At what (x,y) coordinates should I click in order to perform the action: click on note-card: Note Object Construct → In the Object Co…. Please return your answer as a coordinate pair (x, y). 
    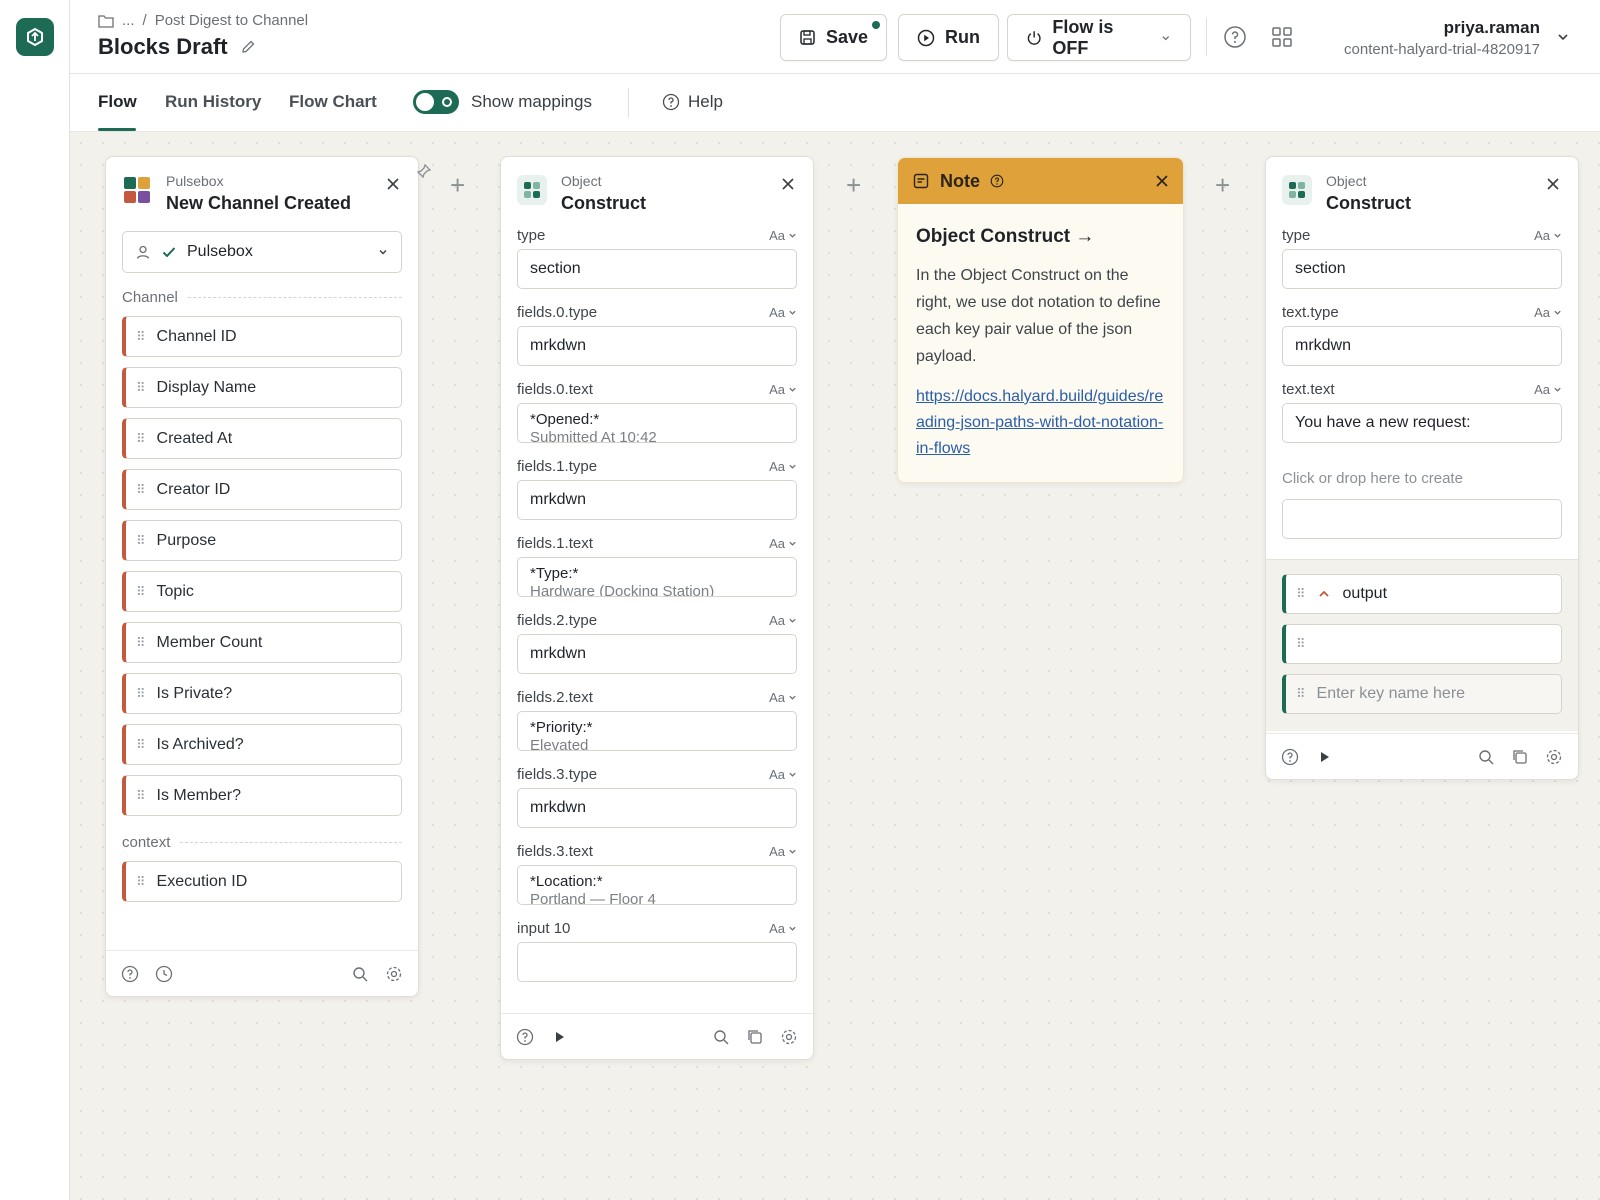
    Looking at the image, I should click on (1040, 320).